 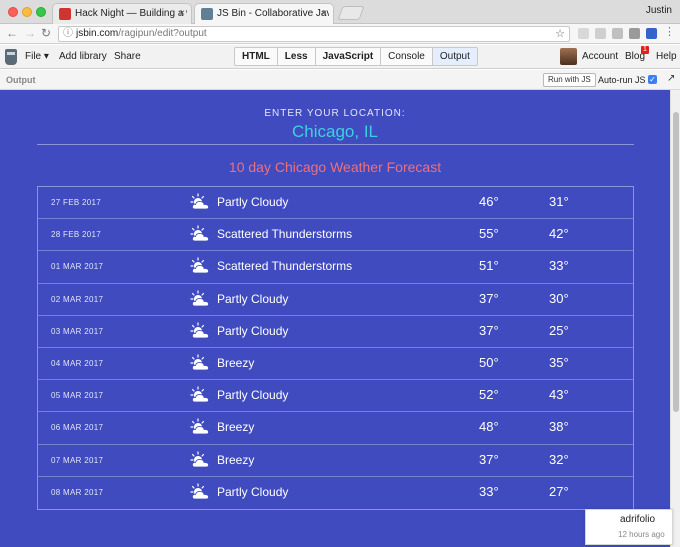 I want to click on popout-arrow-icon: ↗, so click(x=671, y=78).